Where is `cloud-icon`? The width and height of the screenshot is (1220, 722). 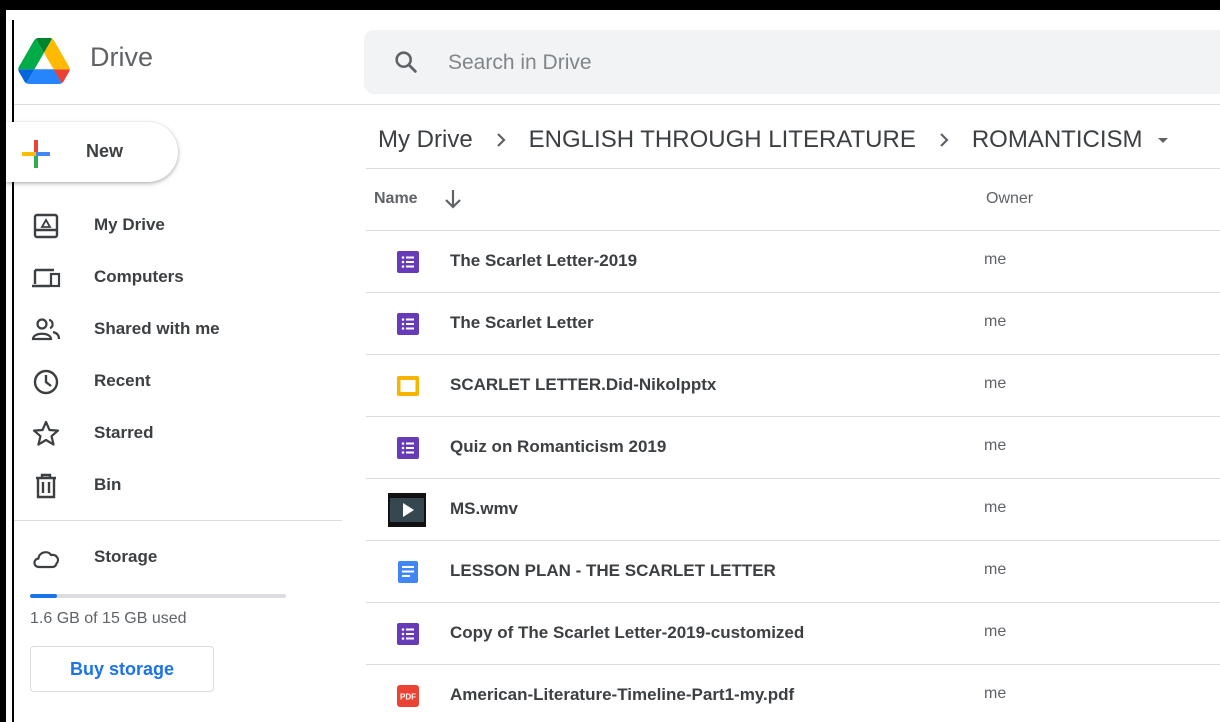
cloud-icon is located at coordinates (46, 560).